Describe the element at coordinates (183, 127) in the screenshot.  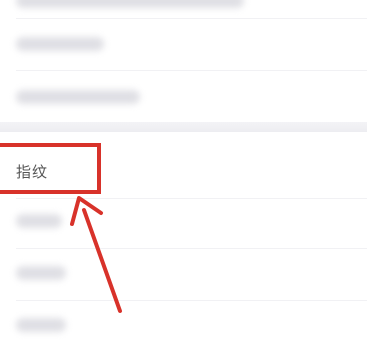
I see `section-divider` at that location.